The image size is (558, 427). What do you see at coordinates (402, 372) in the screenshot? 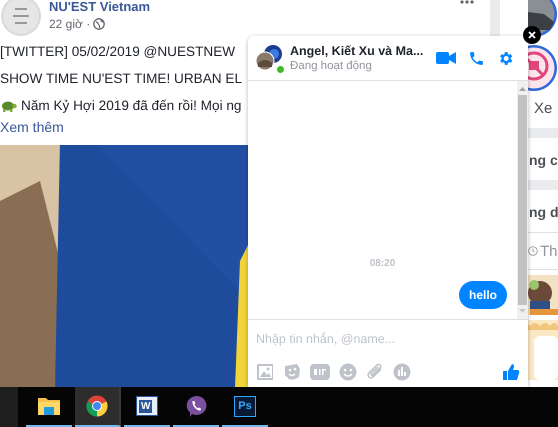
I see `chart-icon` at bounding box center [402, 372].